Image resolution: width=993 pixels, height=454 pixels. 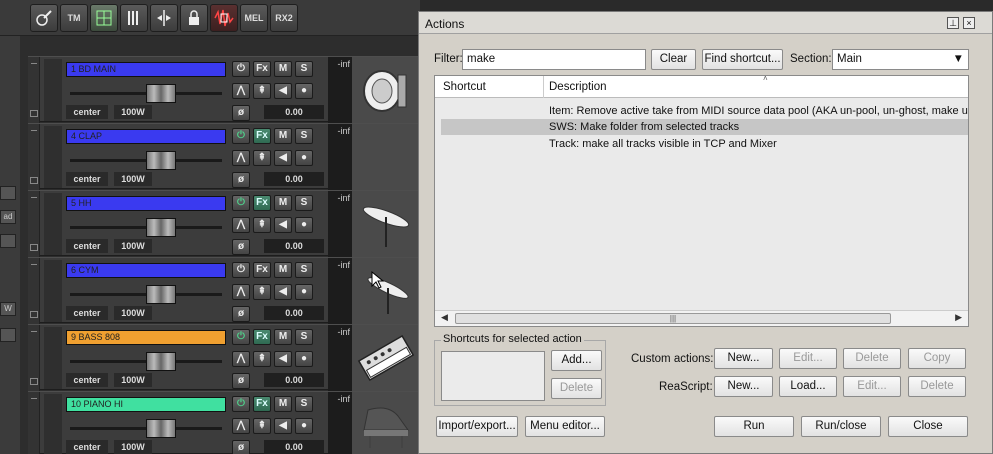 What do you see at coordinates (146, 69) in the screenshot?
I see `track-name: 1 BD MAIN` at bounding box center [146, 69].